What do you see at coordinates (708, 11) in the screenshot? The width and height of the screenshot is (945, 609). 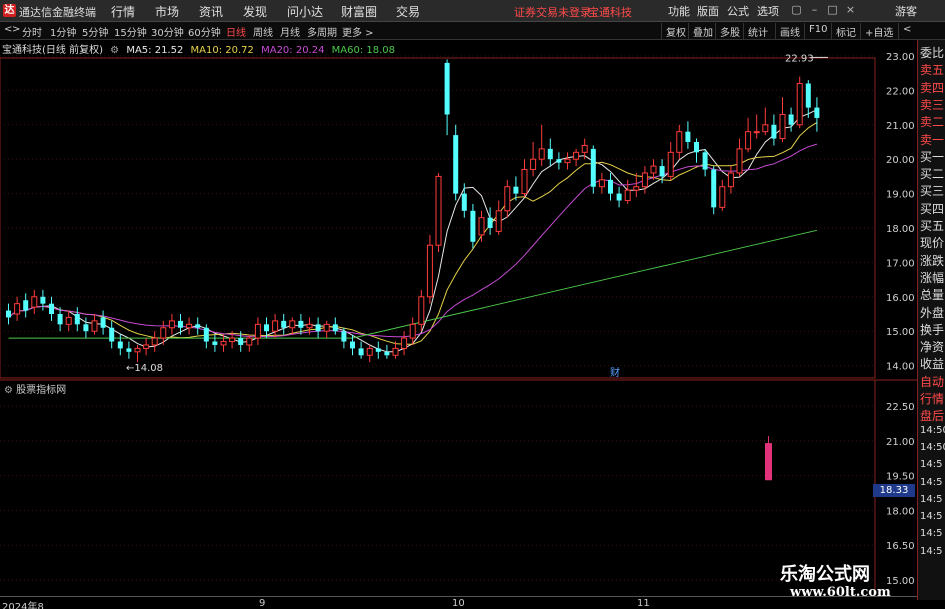 I see `tool-layout: 版面` at bounding box center [708, 11].